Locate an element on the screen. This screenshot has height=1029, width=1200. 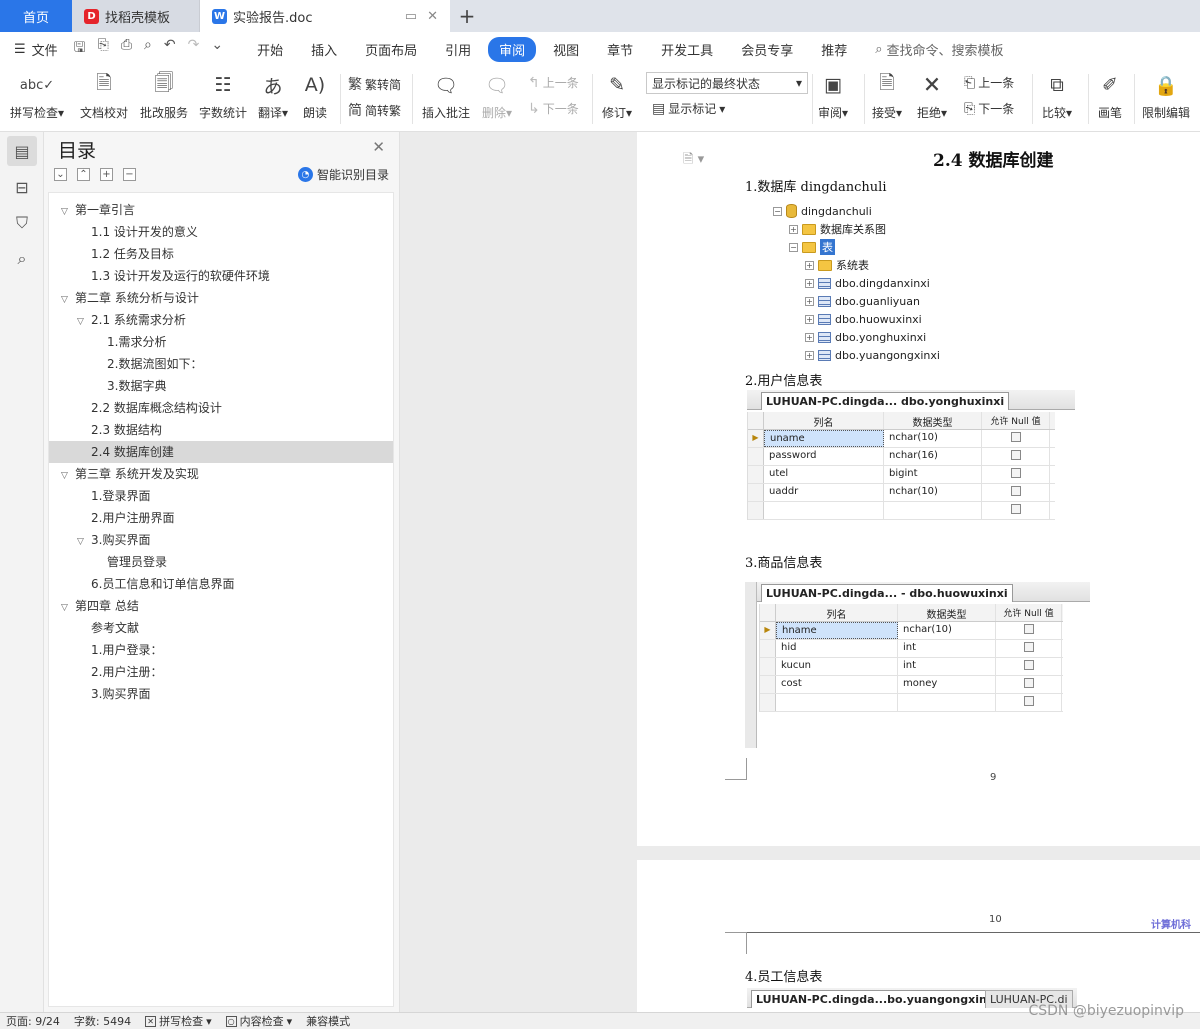
add-heading-icon: + is located at coordinates (106, 174).